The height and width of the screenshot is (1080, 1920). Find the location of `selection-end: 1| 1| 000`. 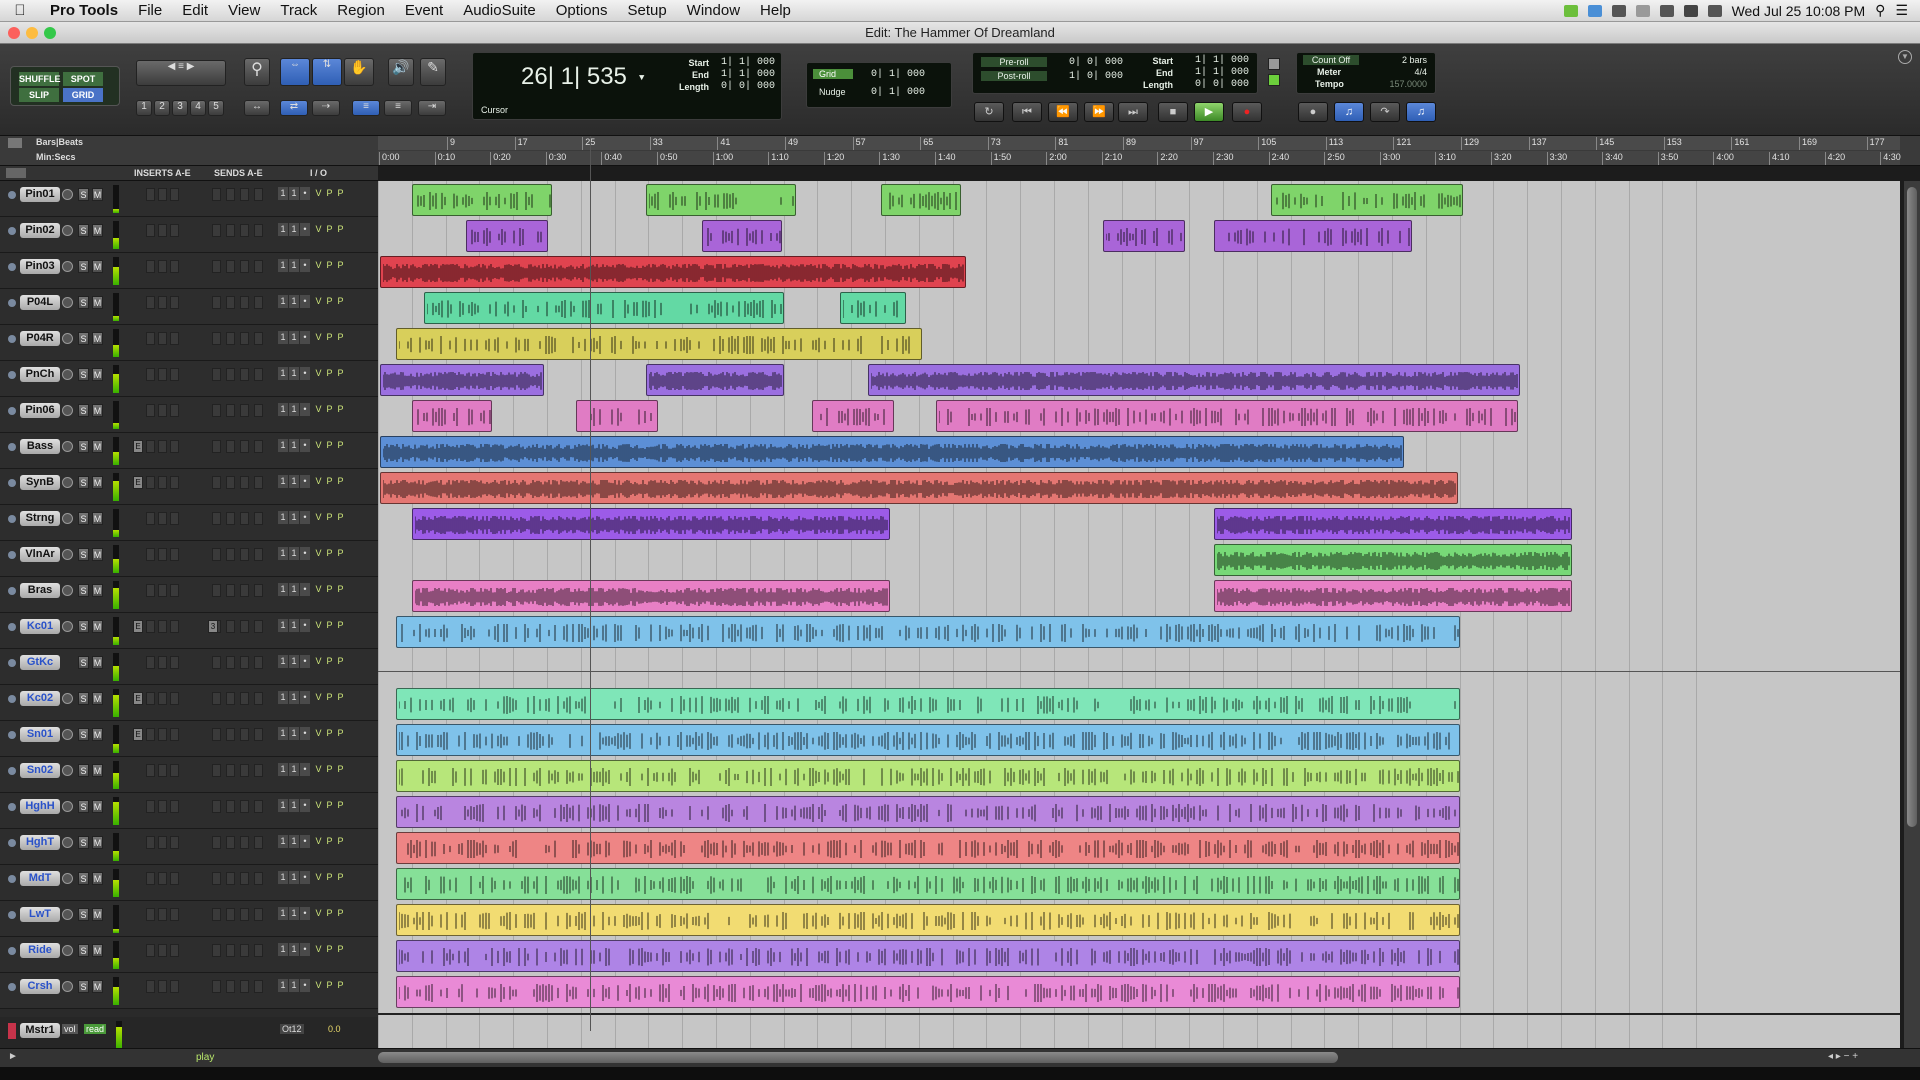

selection-end: 1| 1| 000 is located at coordinates (743, 75).